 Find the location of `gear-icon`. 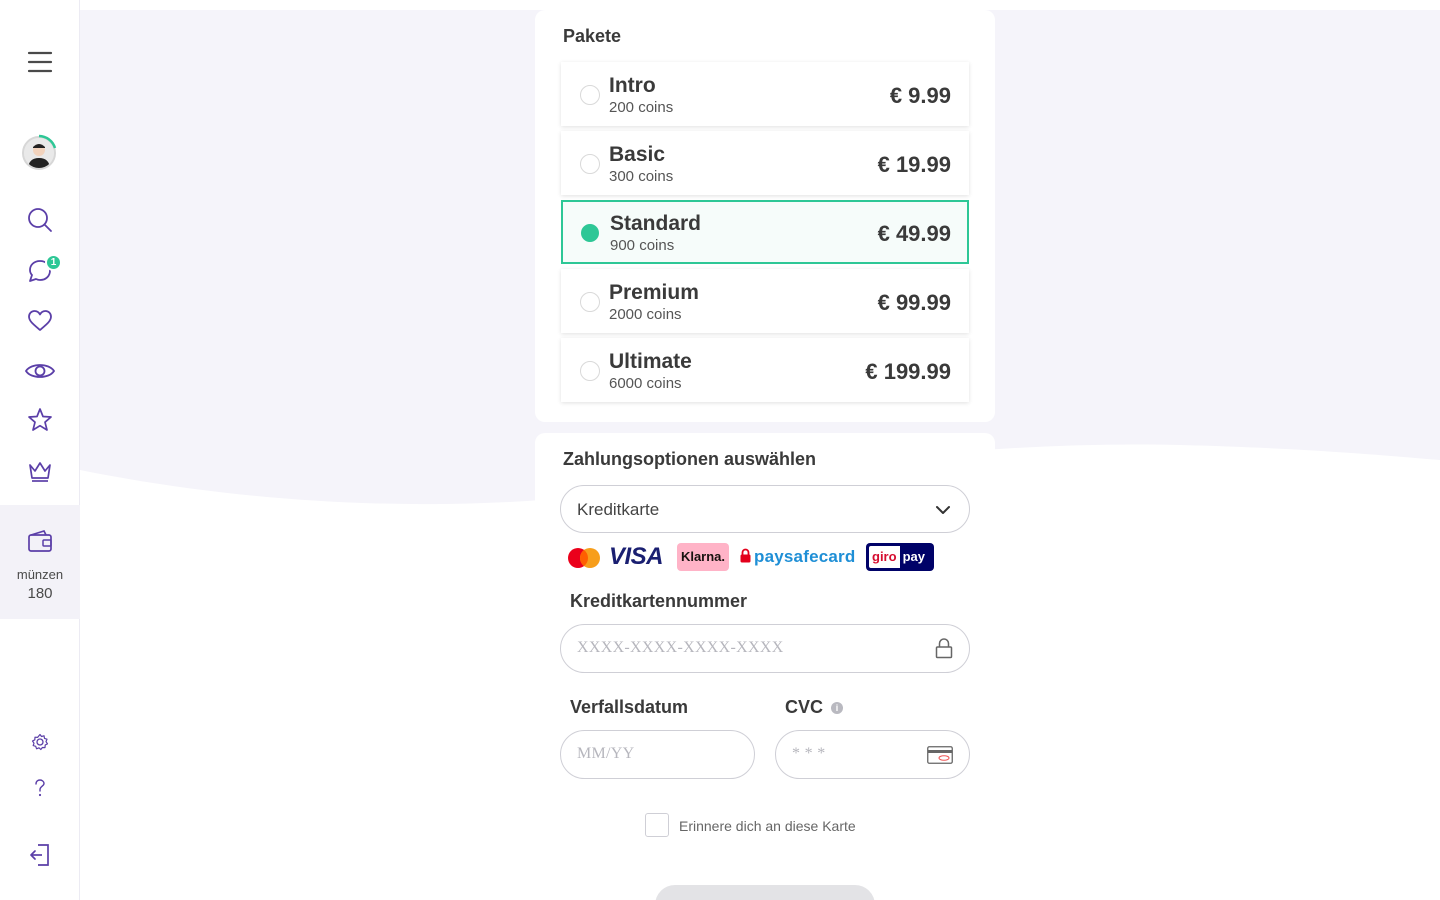

gear-icon is located at coordinates (40, 742).